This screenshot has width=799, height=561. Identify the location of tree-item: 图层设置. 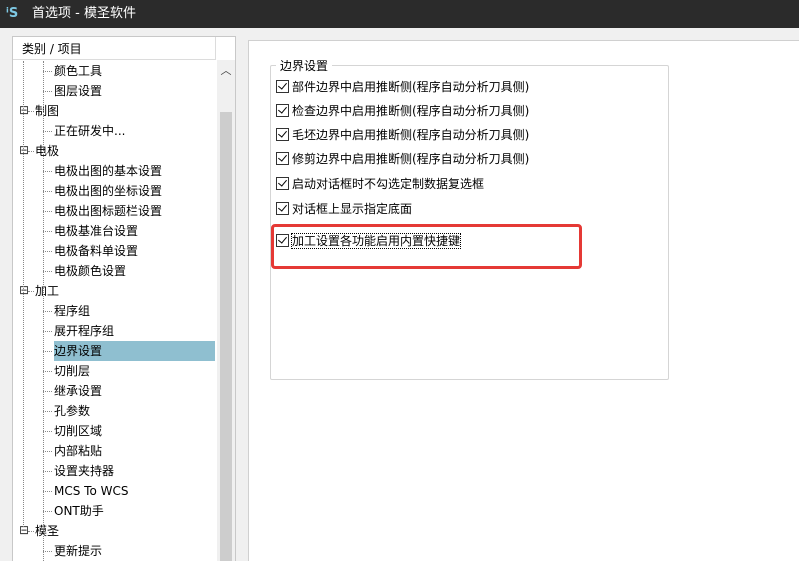
(78, 91).